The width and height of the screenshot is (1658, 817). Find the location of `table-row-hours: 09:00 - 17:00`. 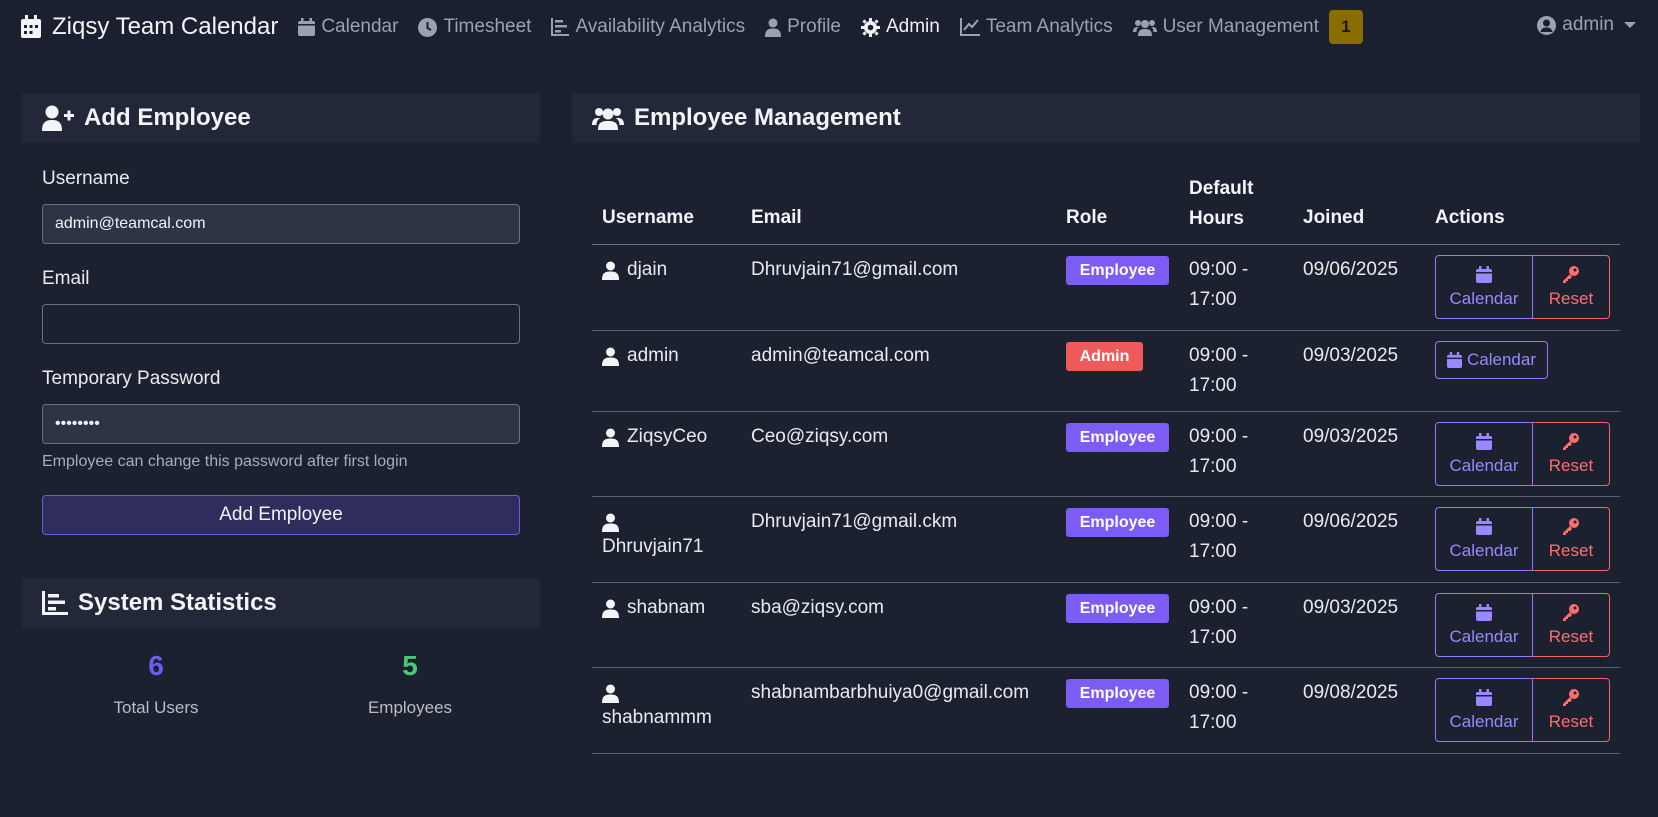

table-row-hours: 09:00 - 17:00 is located at coordinates (1219, 451).